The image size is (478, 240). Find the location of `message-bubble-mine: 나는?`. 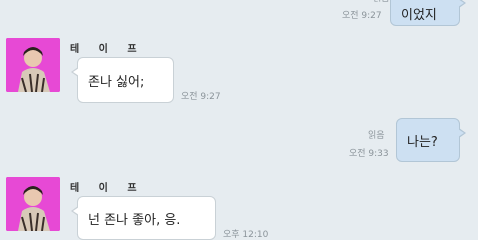

message-bubble-mine: 나는? is located at coordinates (431, 140).